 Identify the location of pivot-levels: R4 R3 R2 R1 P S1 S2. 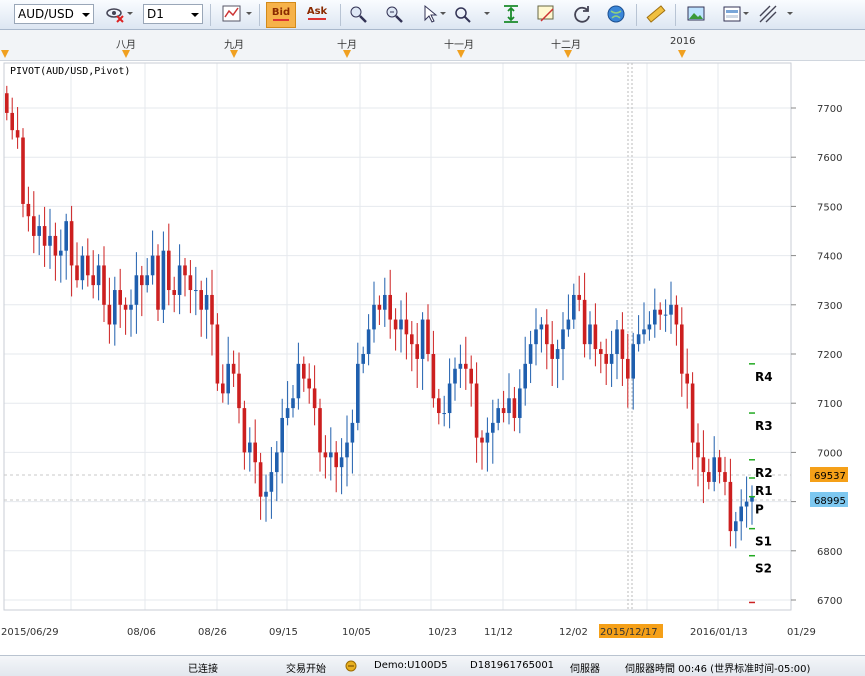
(761, 483).